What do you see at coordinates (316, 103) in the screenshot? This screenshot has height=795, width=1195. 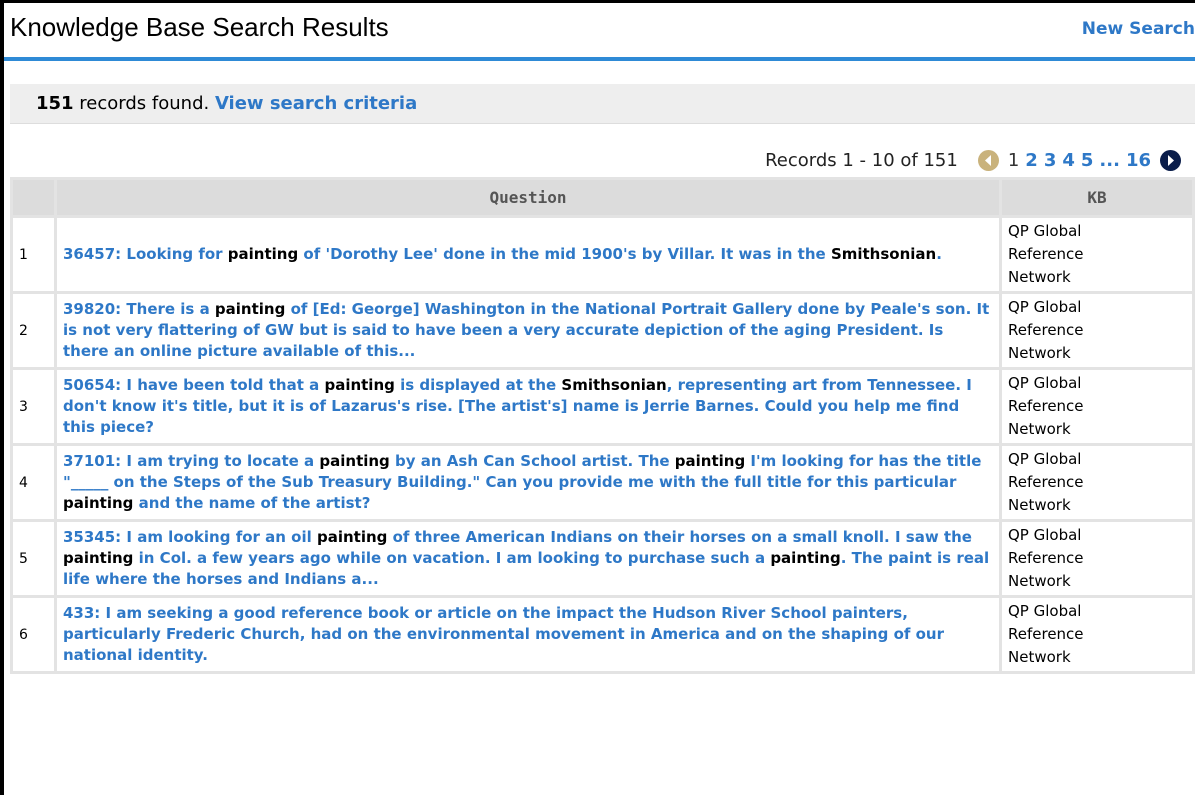 I see `view-search-criteria-link: View search criteria` at bounding box center [316, 103].